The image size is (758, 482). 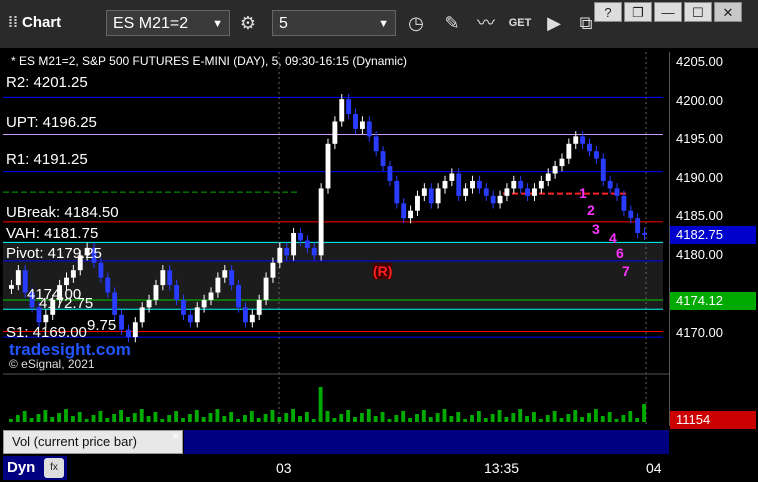 What do you see at coordinates (42, 22) in the screenshot?
I see `app-title-label: Chart` at bounding box center [42, 22].